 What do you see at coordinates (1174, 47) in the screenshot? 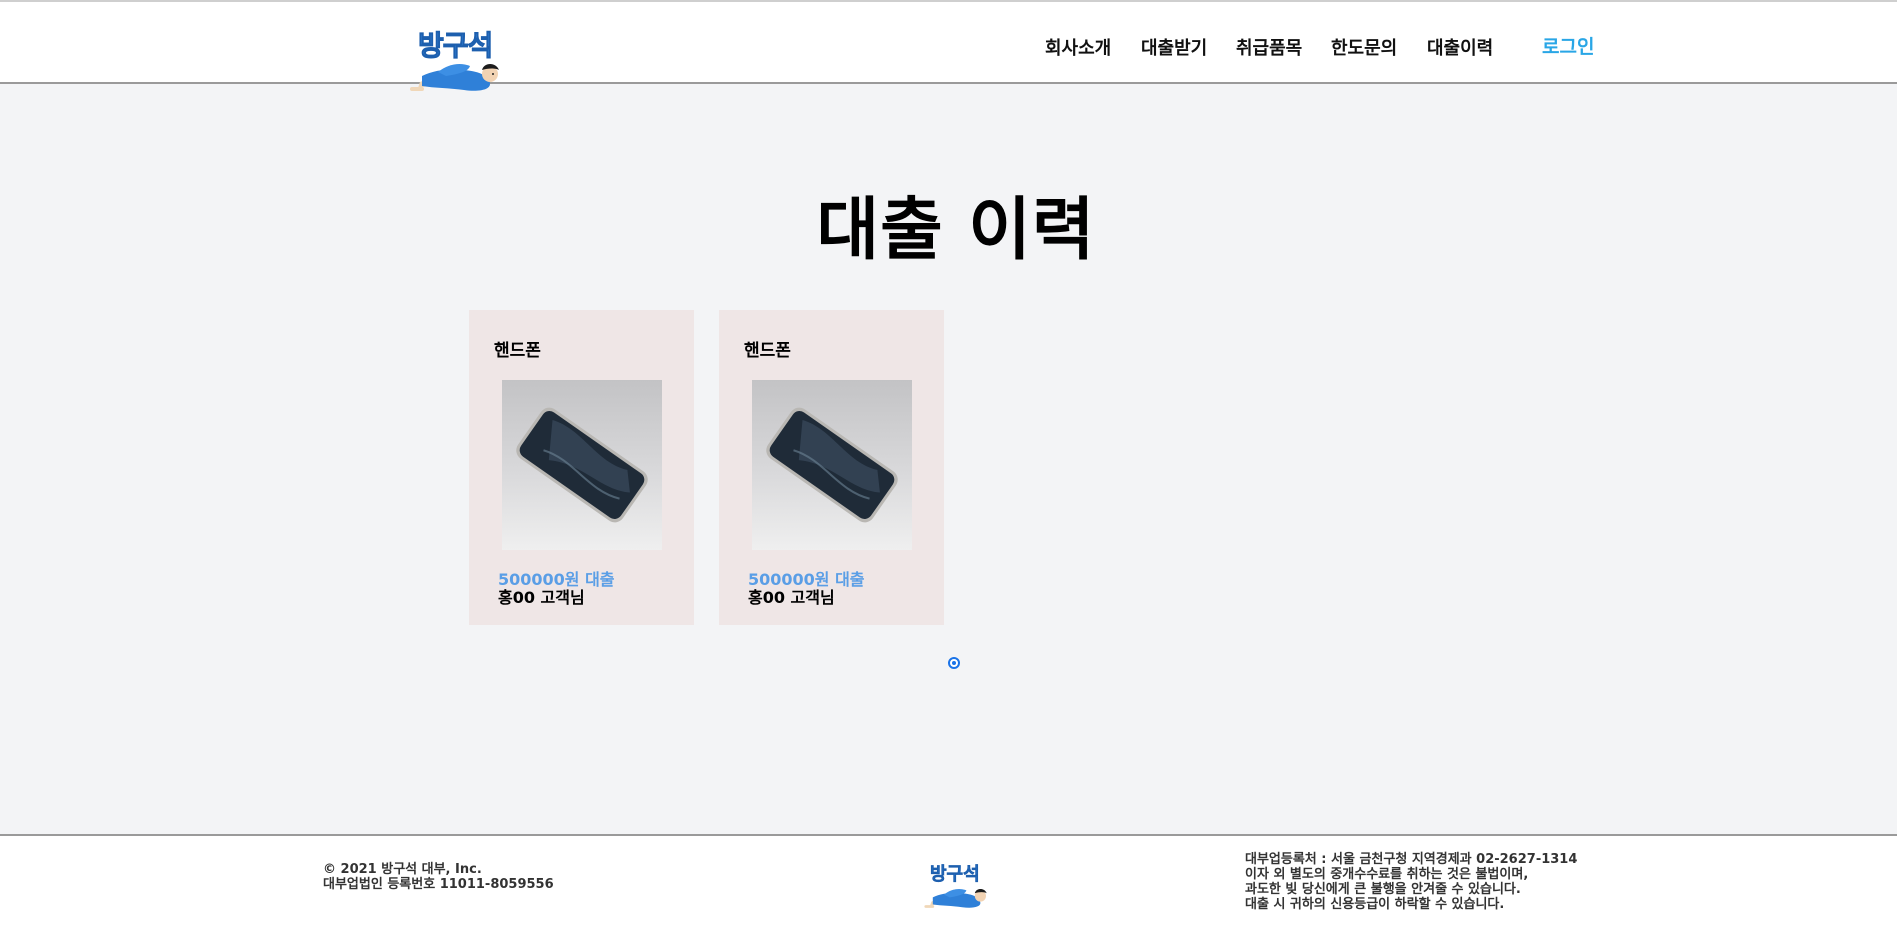
I see `nav-get-loan: 대출받기` at bounding box center [1174, 47].